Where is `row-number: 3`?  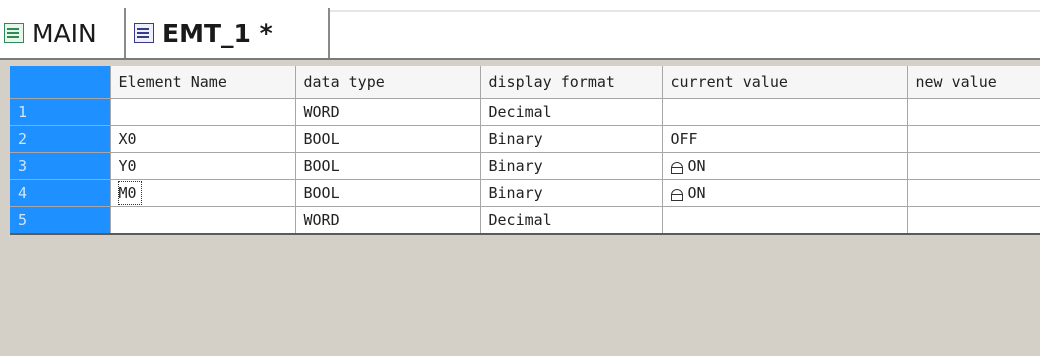 row-number: 3 is located at coordinates (60, 166).